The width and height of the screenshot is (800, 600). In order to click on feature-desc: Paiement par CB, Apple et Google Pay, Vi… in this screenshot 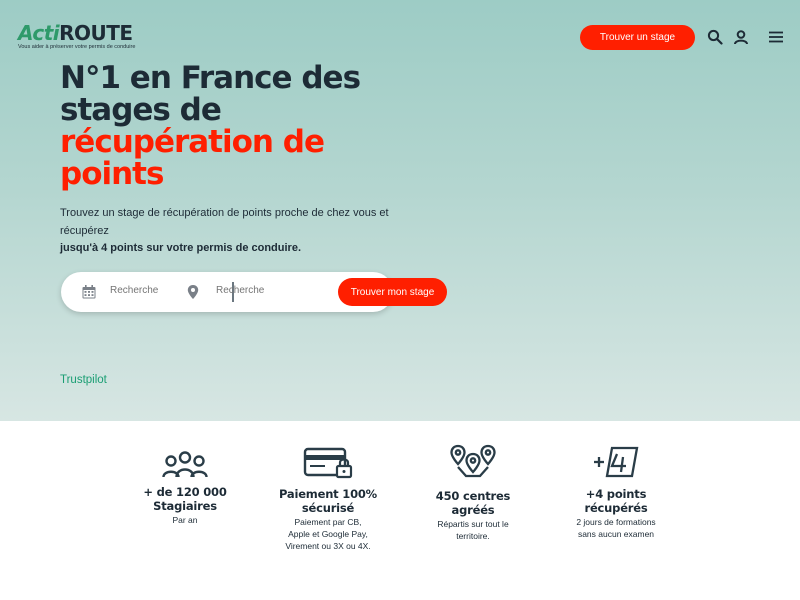, I will do `click(328, 534)`.